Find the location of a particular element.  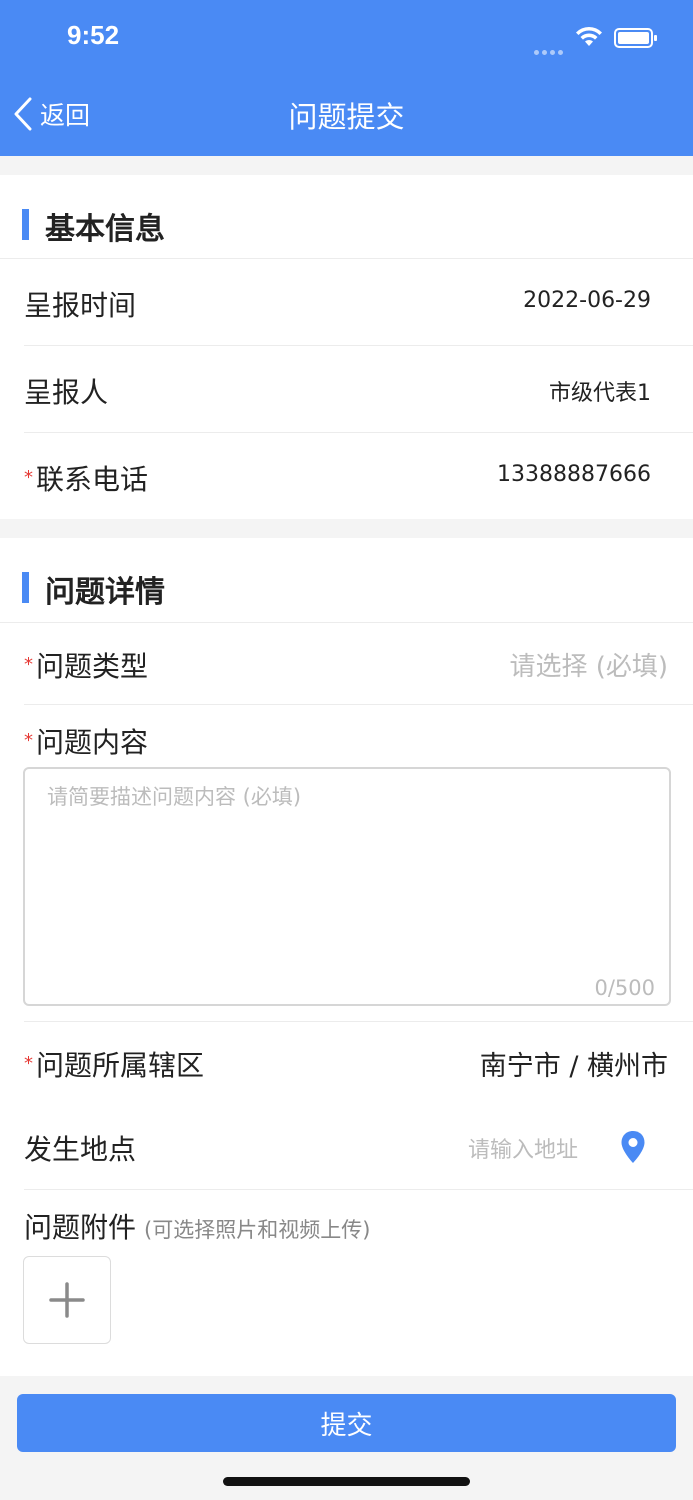

reporter-value: 市级代表1 is located at coordinates (600, 393).